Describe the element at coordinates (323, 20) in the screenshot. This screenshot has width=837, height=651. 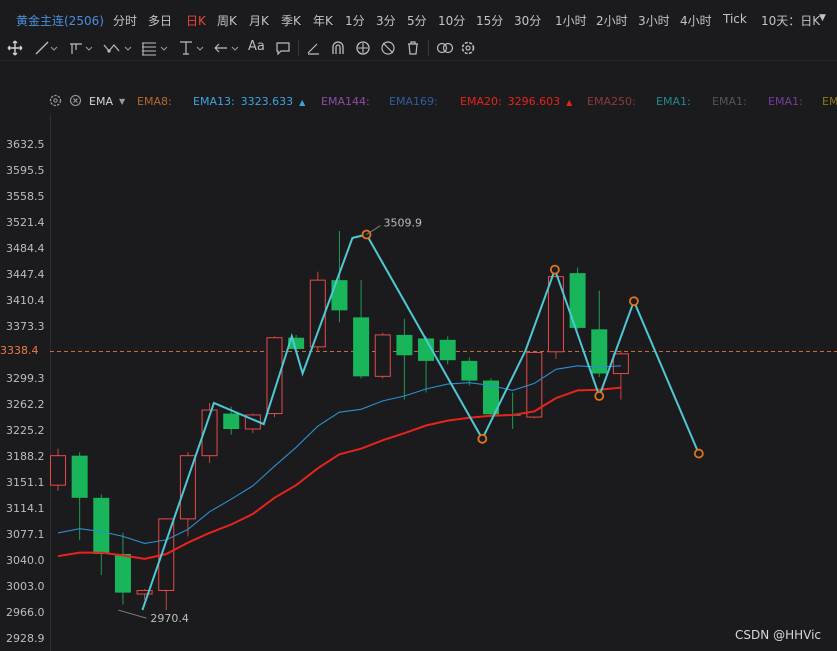
I see `period-tab: 年K` at that location.